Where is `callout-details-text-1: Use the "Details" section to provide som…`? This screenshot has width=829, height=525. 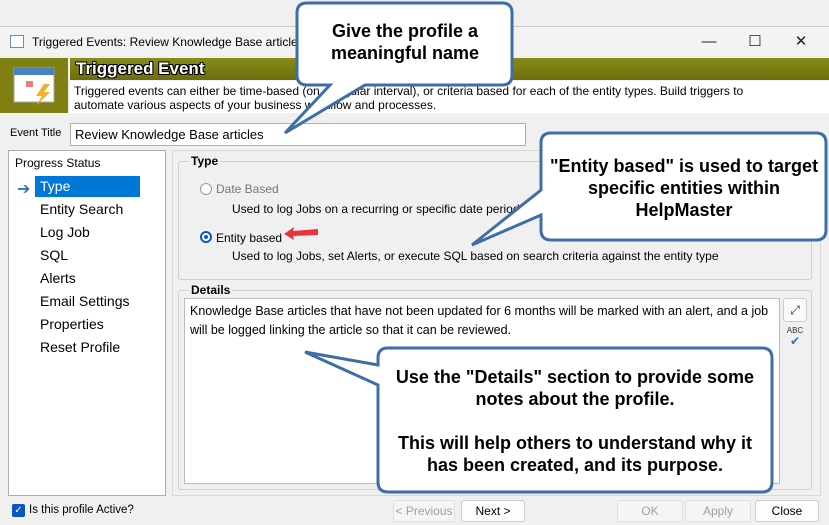
callout-details-text-1: Use the "Details" section to provide som… is located at coordinates (575, 388).